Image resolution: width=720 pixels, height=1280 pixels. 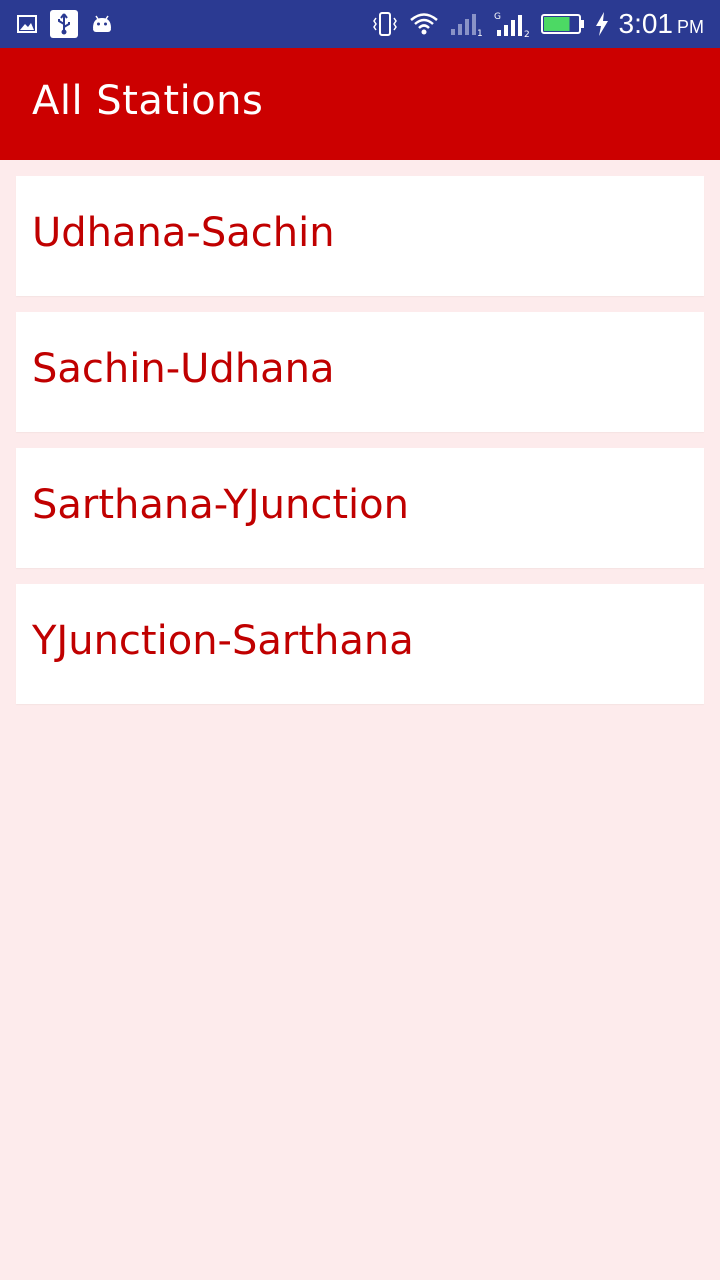 I want to click on status-bar: 1 G2 3:01 PM, so click(x=360, y=24).